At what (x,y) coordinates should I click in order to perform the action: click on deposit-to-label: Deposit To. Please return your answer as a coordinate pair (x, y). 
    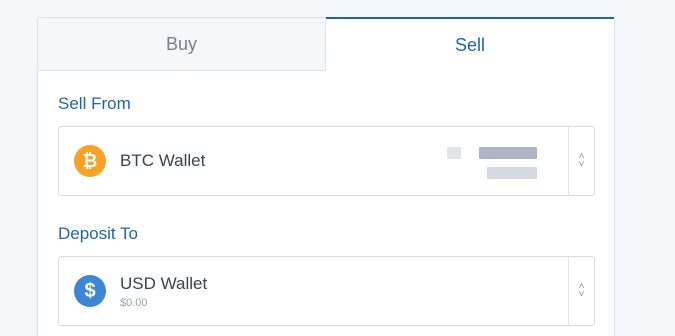
    Looking at the image, I should click on (98, 233).